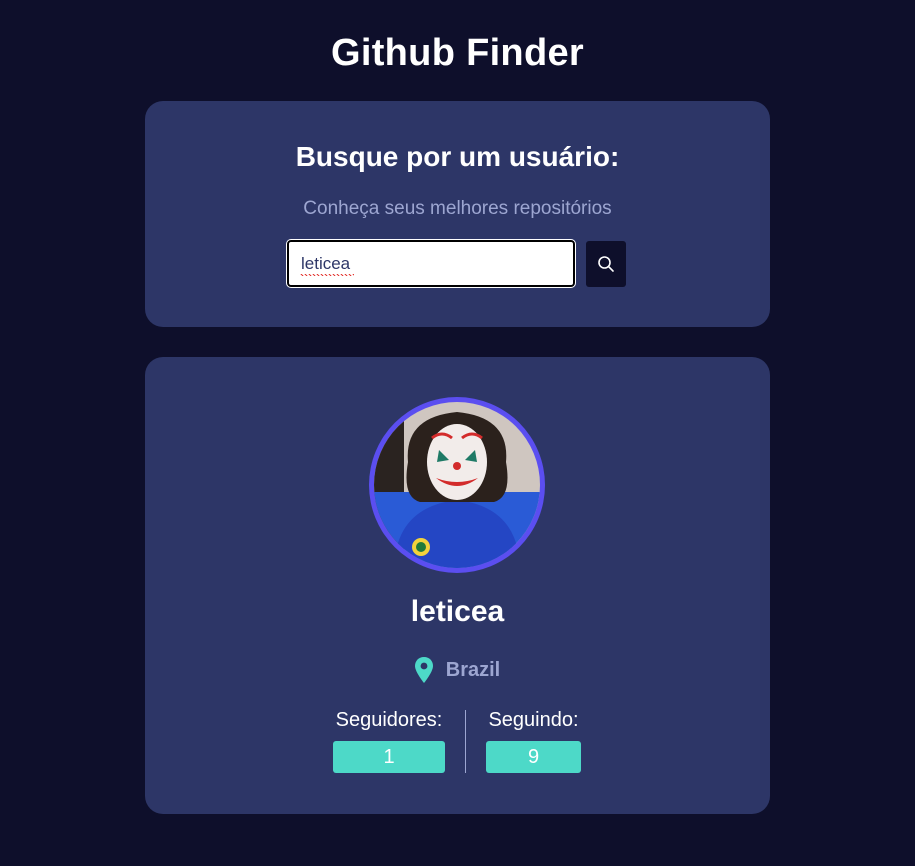  What do you see at coordinates (431, 263) in the screenshot?
I see `search-input` at bounding box center [431, 263].